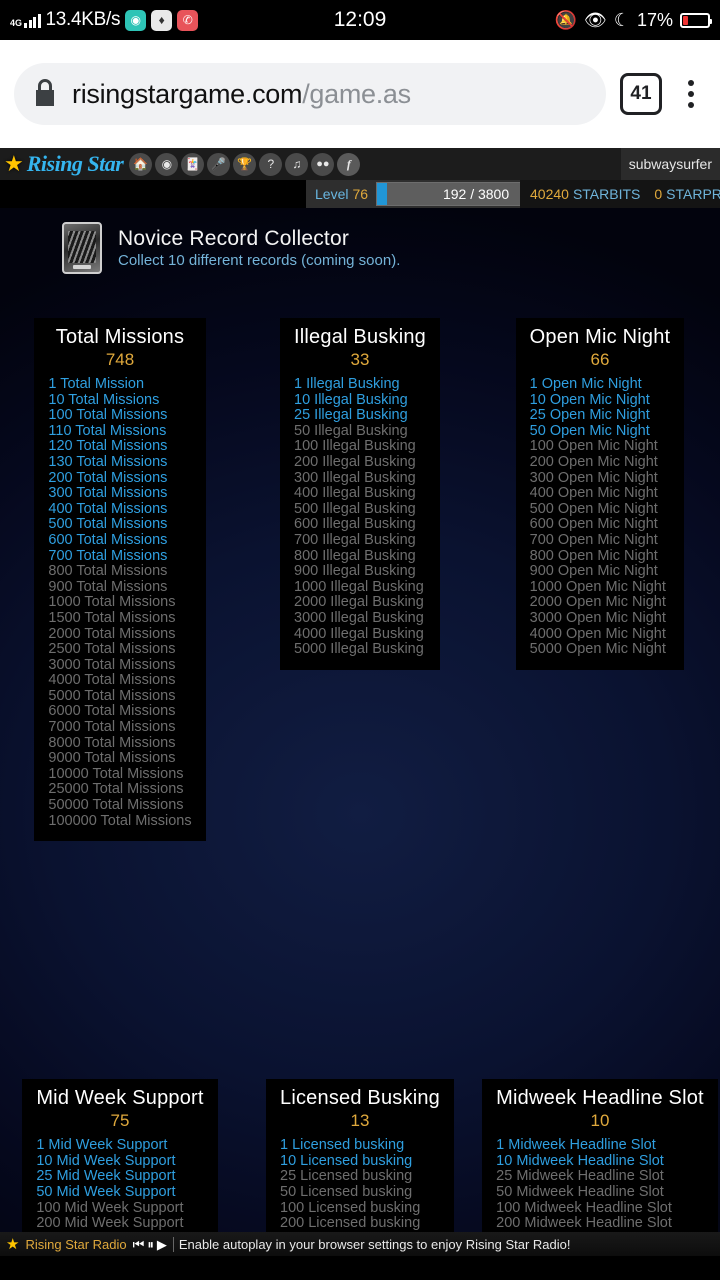 The image size is (720, 1280). What do you see at coordinates (75, 163) in the screenshot?
I see `brand-label: Rising Star` at bounding box center [75, 163].